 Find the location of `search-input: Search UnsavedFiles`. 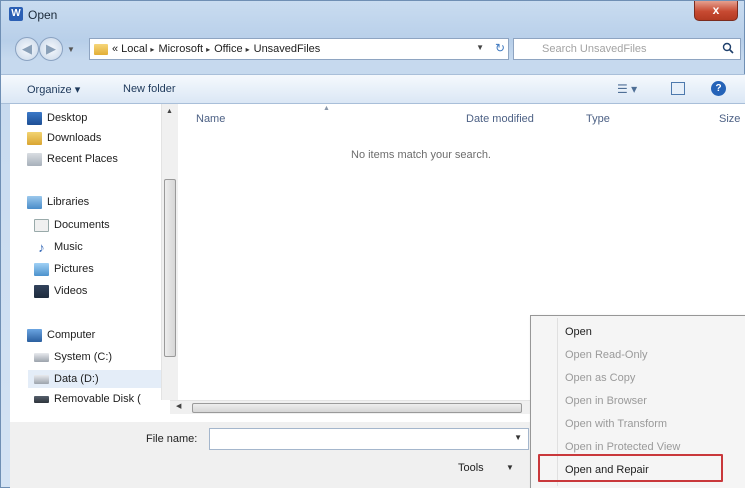

search-input: Search UnsavedFiles is located at coordinates (594, 49).